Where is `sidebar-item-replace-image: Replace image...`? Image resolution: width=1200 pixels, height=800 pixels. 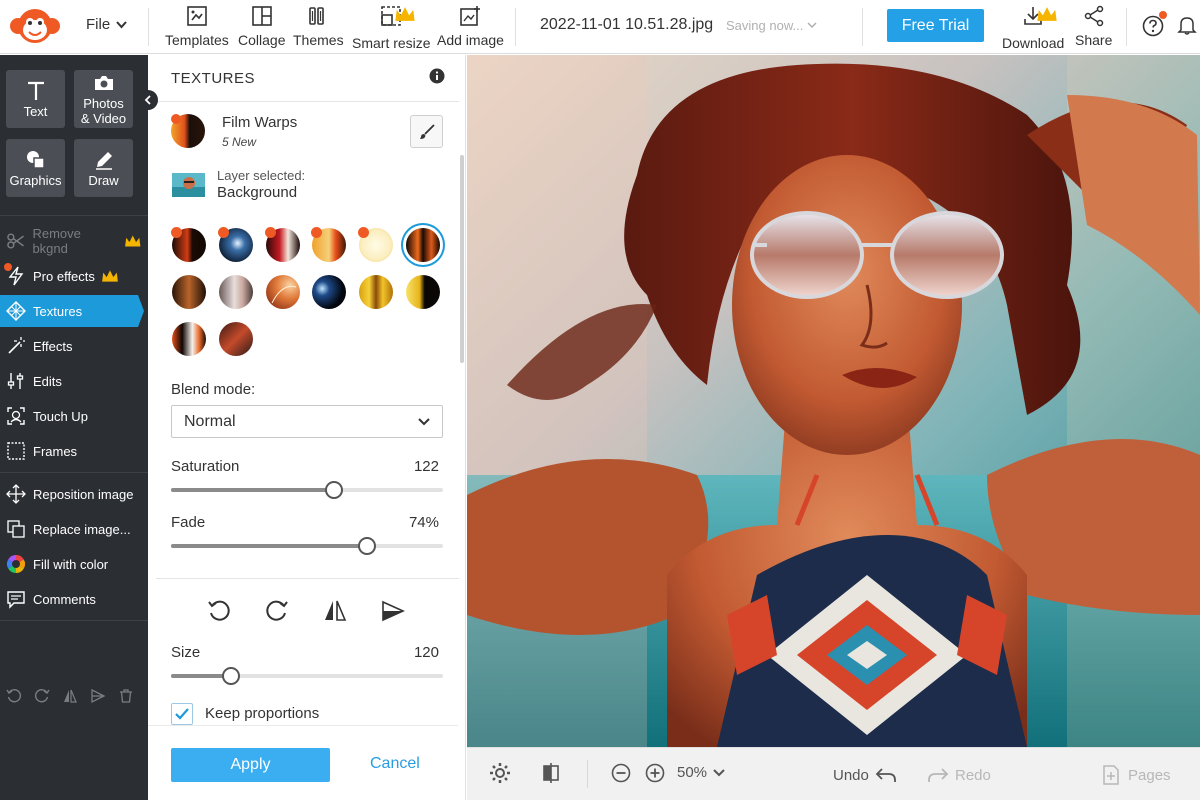
sidebar-item-replace-image: Replace image... is located at coordinates (74, 529).